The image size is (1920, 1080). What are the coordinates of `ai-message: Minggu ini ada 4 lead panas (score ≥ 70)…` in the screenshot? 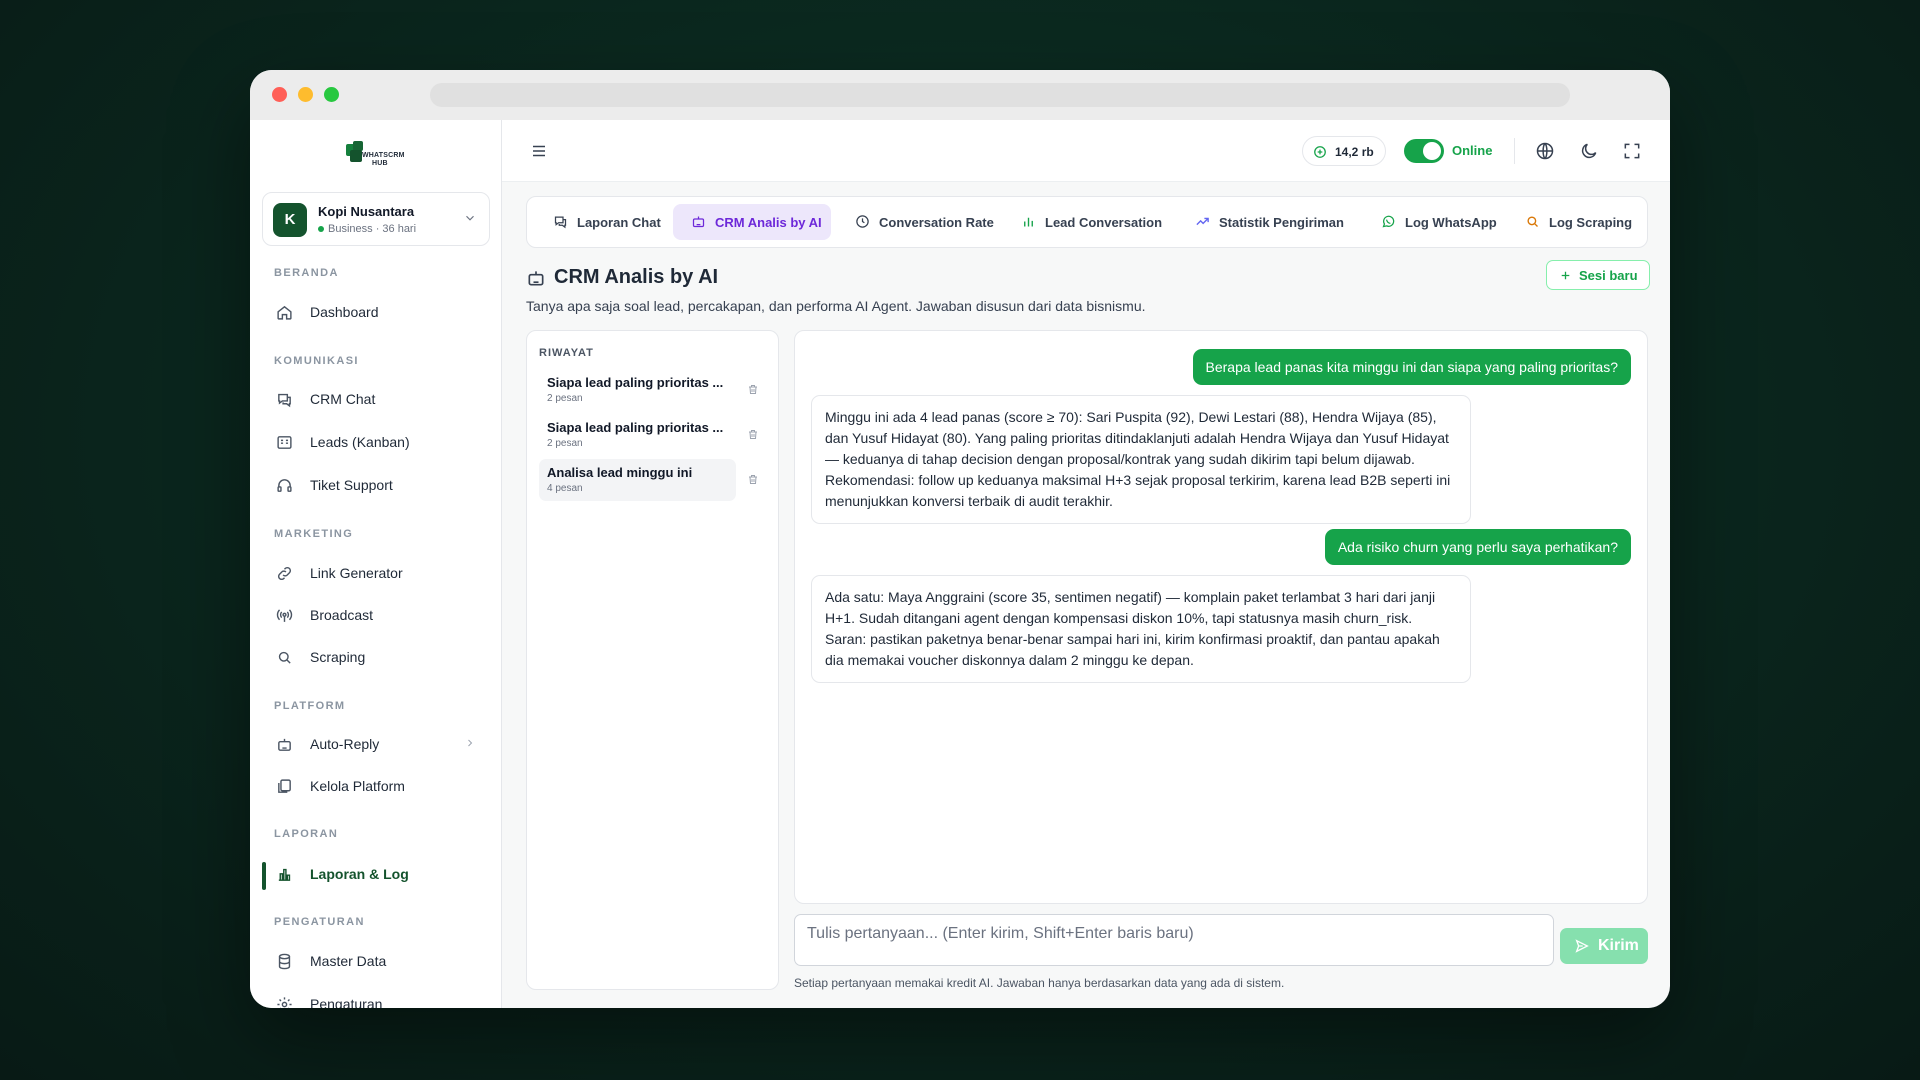 It's located at (1141, 459).